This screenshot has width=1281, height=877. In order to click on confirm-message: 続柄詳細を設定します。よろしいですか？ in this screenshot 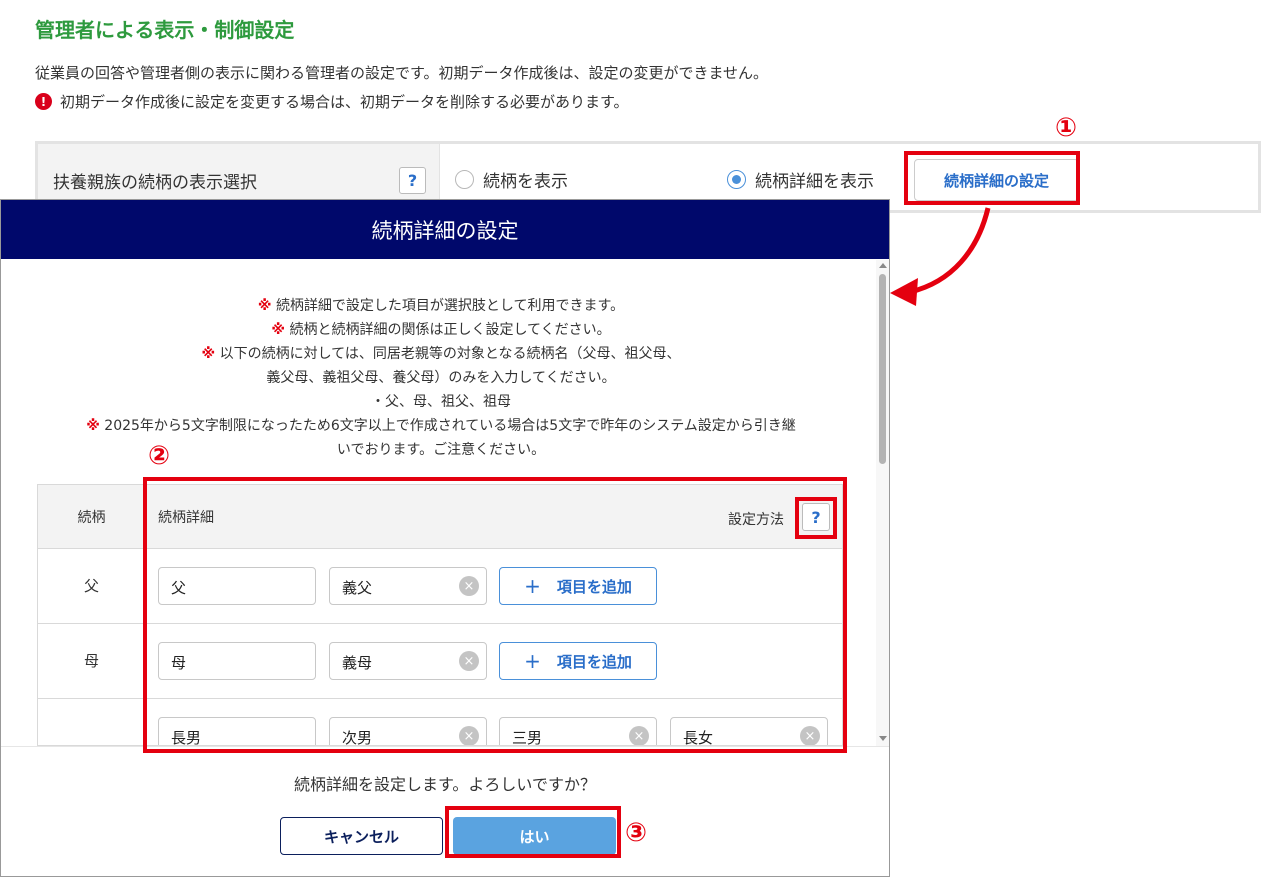, I will do `click(445, 784)`.